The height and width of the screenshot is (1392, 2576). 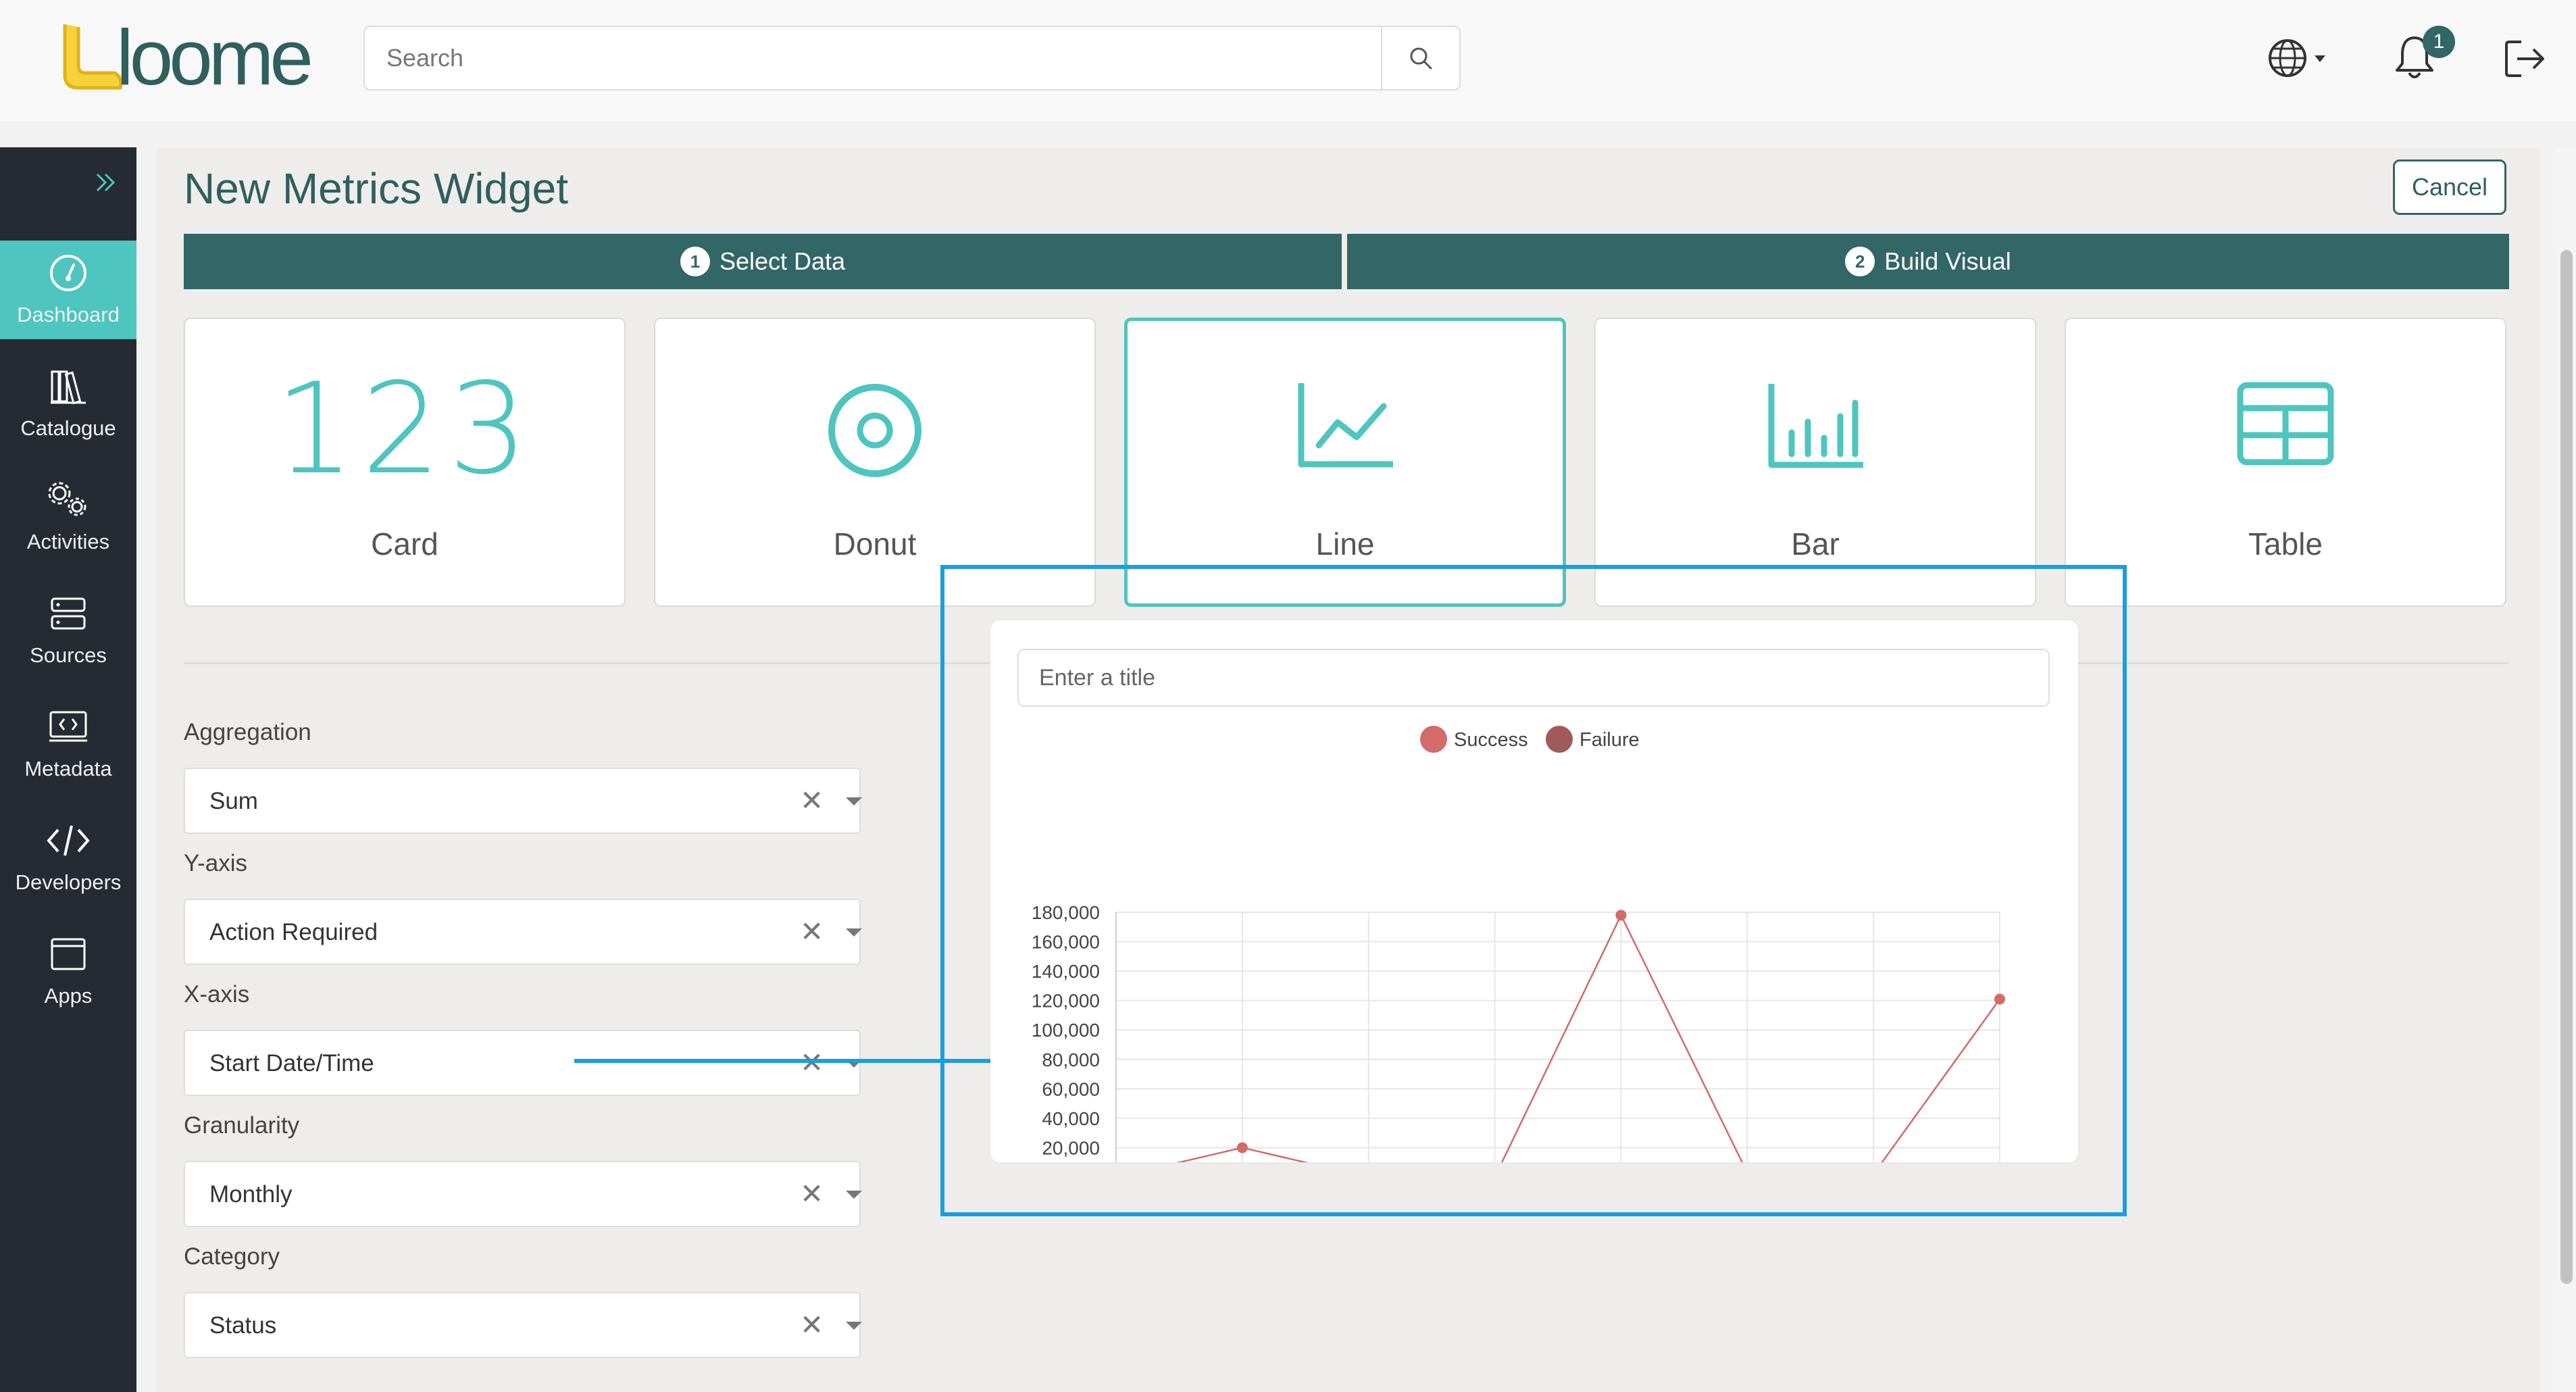 I want to click on visual-type-donut: Donut, so click(x=875, y=462).